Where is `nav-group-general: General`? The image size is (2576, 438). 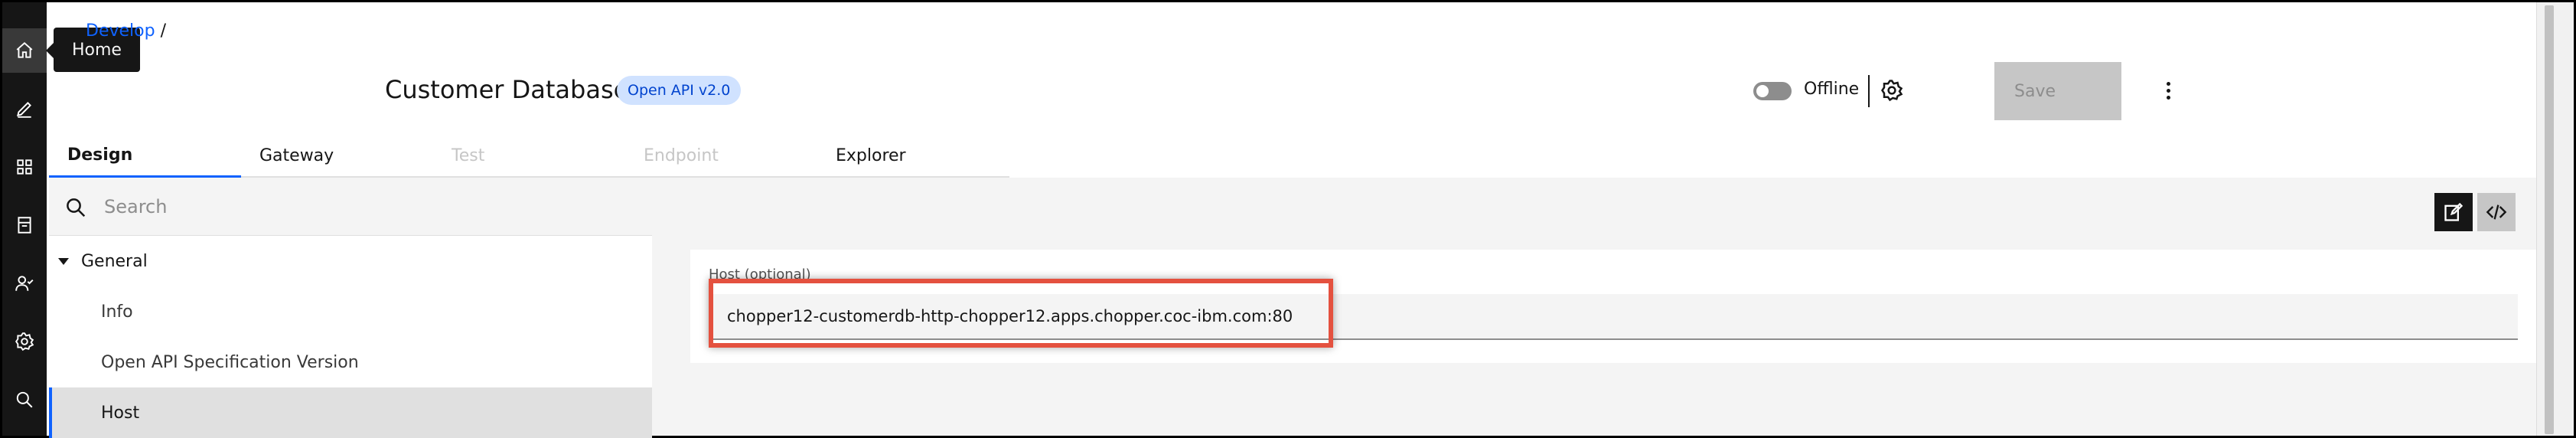
nav-group-general: General is located at coordinates (350, 261).